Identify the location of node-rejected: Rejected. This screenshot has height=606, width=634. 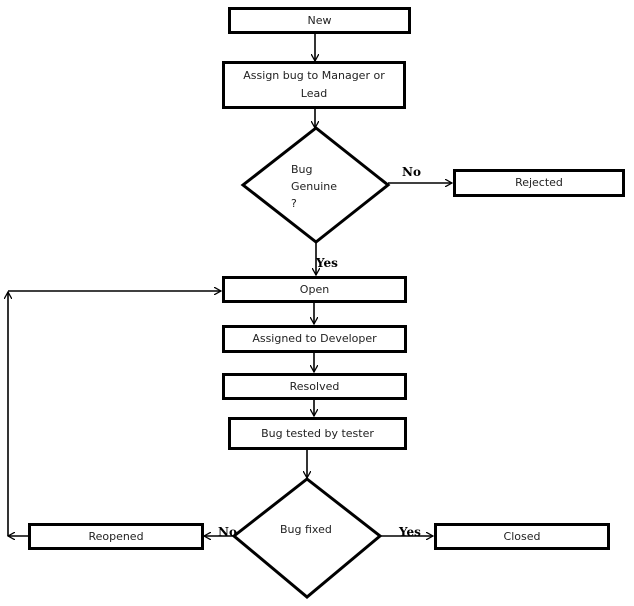
(539, 183).